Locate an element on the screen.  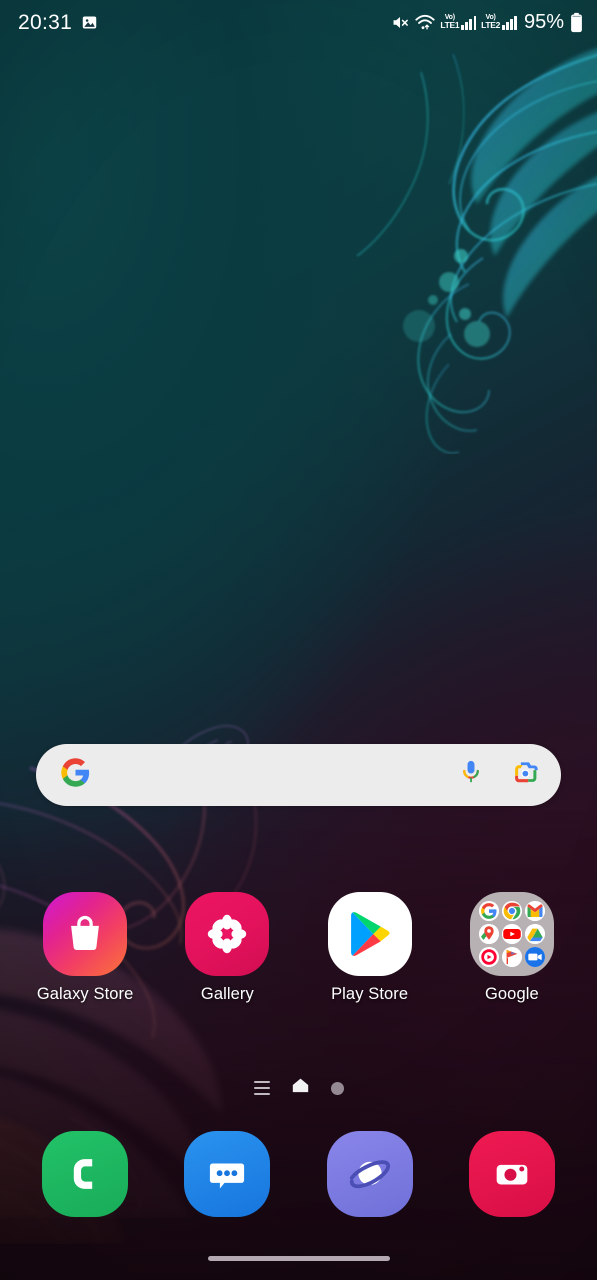
sim2-signal: Vo) LTE2 is located at coordinates (499, 22).